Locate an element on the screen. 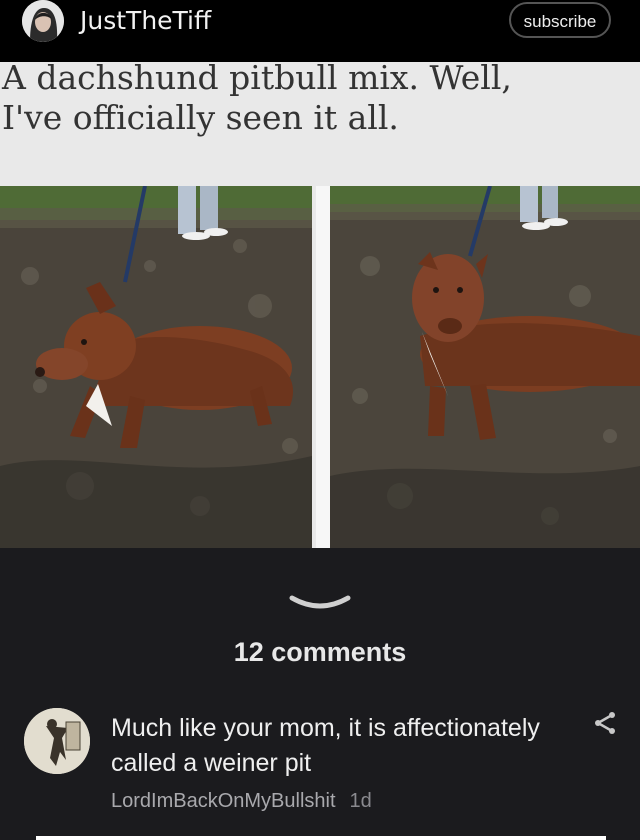 The height and width of the screenshot is (840, 640). comments-count: 12 comments is located at coordinates (320, 652).